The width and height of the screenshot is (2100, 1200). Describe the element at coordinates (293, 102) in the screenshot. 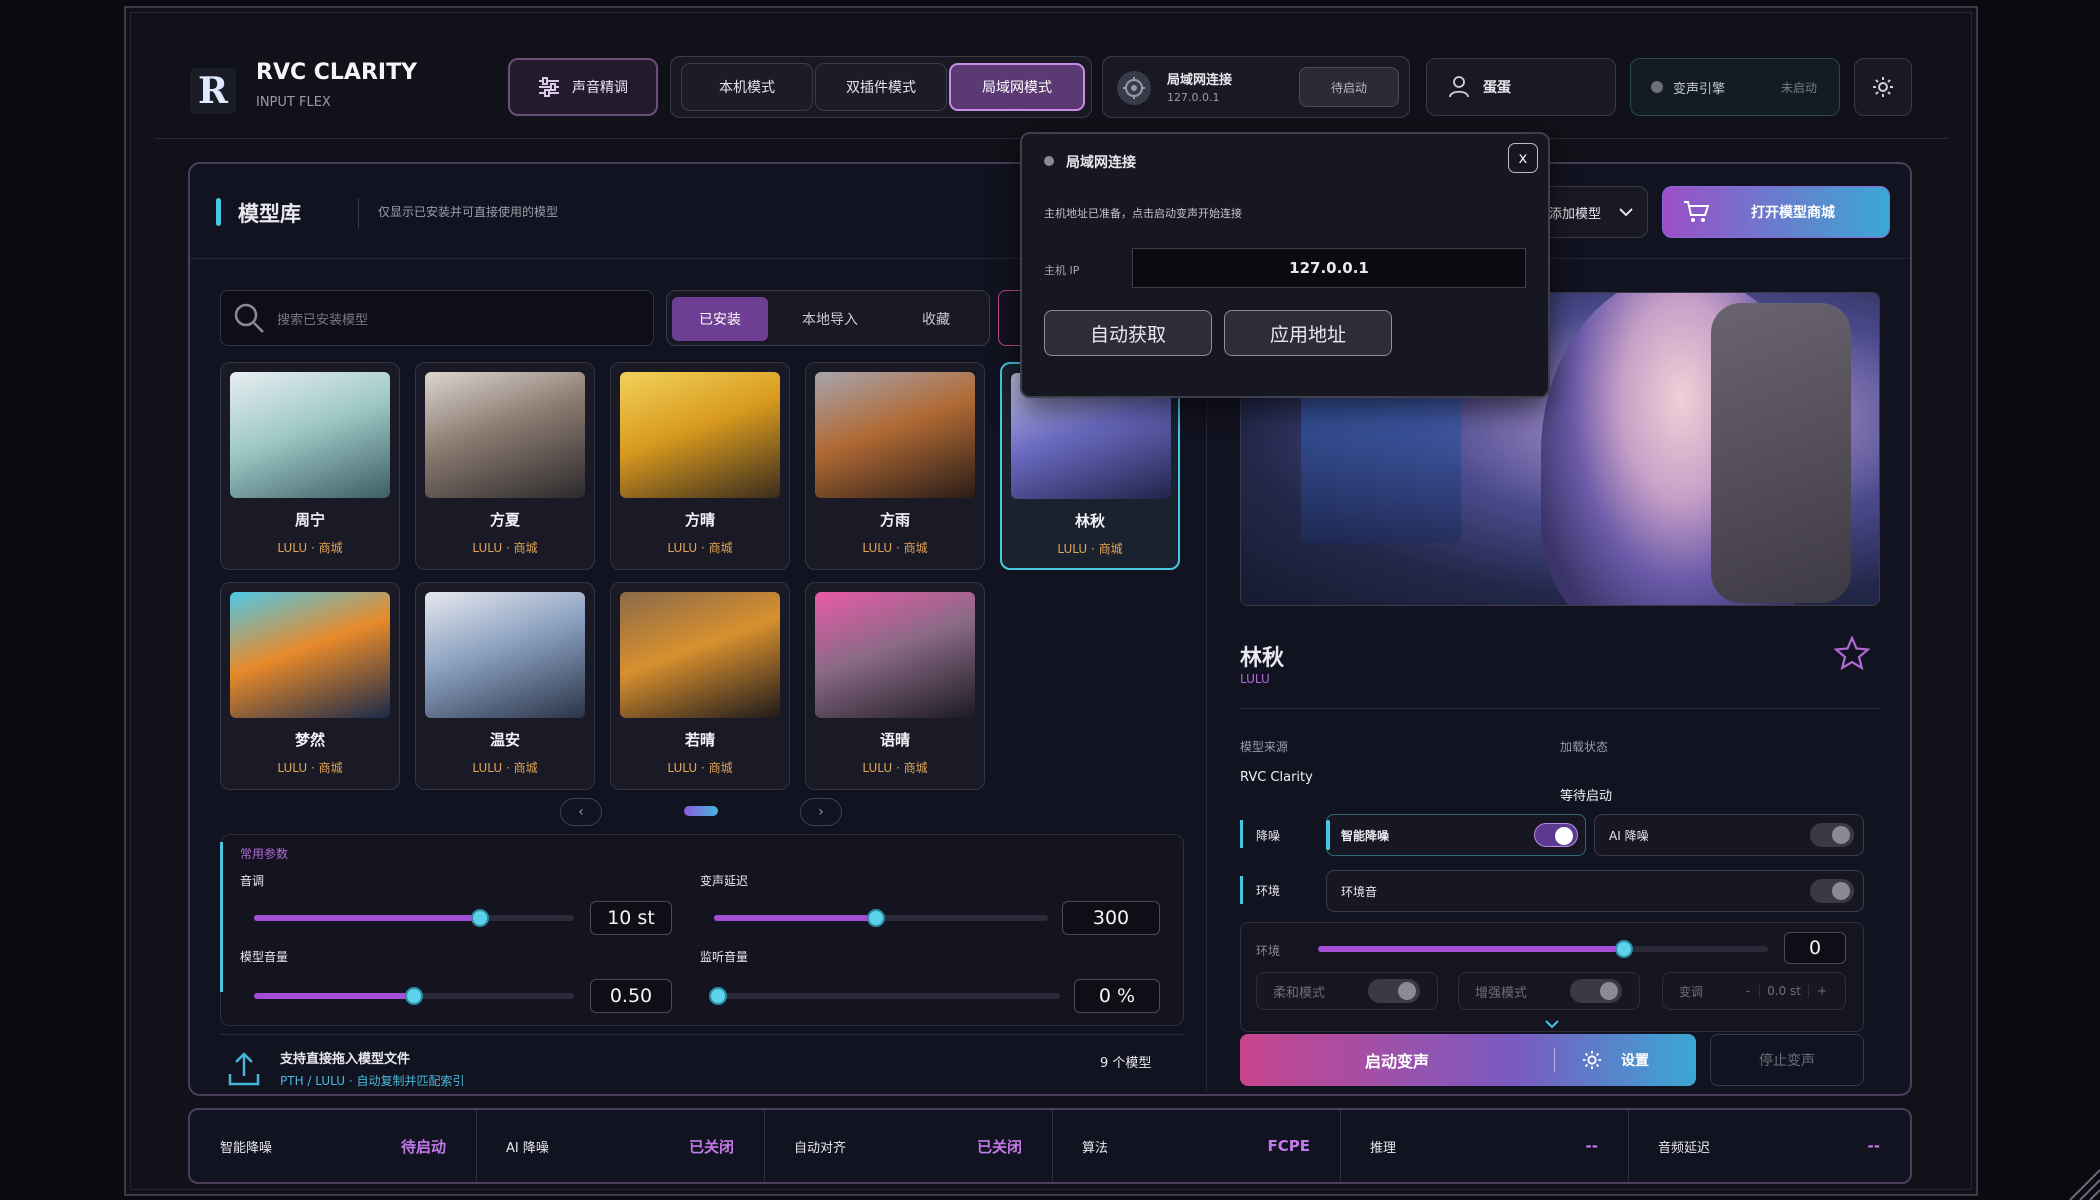

I see `app-subtitle: INPUT FLEX` at that location.